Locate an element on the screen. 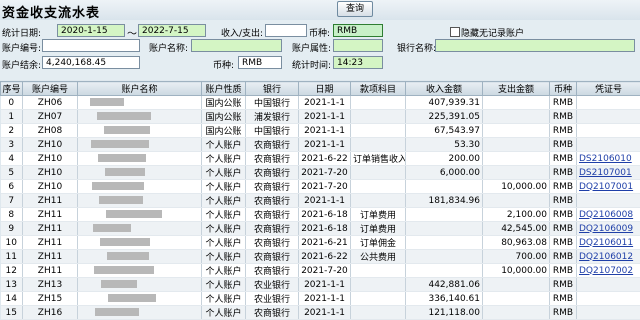 The width and height of the screenshot is (640, 320). table-row: 1ZH07国内公账浦发银行2021-1-1225,391.05RMB is located at coordinates (320, 117).